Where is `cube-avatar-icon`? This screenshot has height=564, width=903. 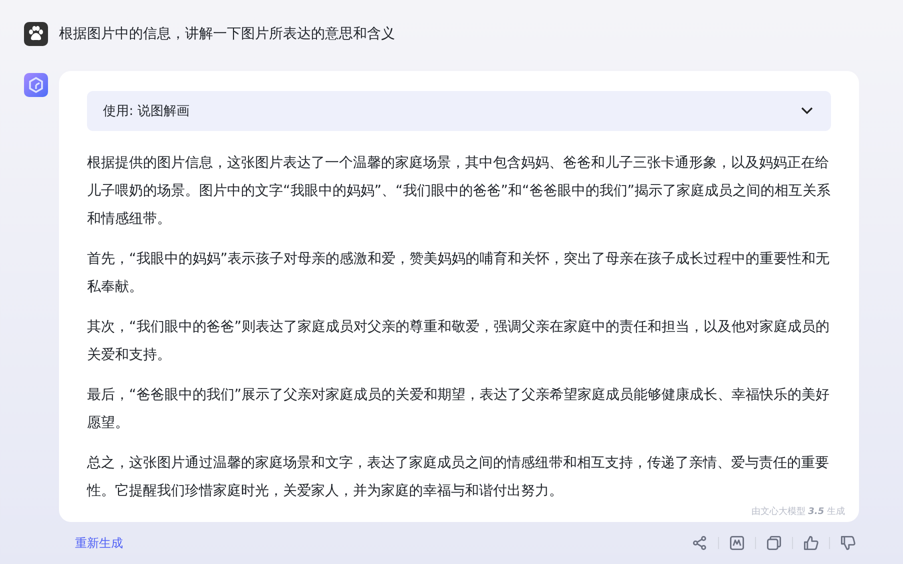
cube-avatar-icon is located at coordinates (36, 85).